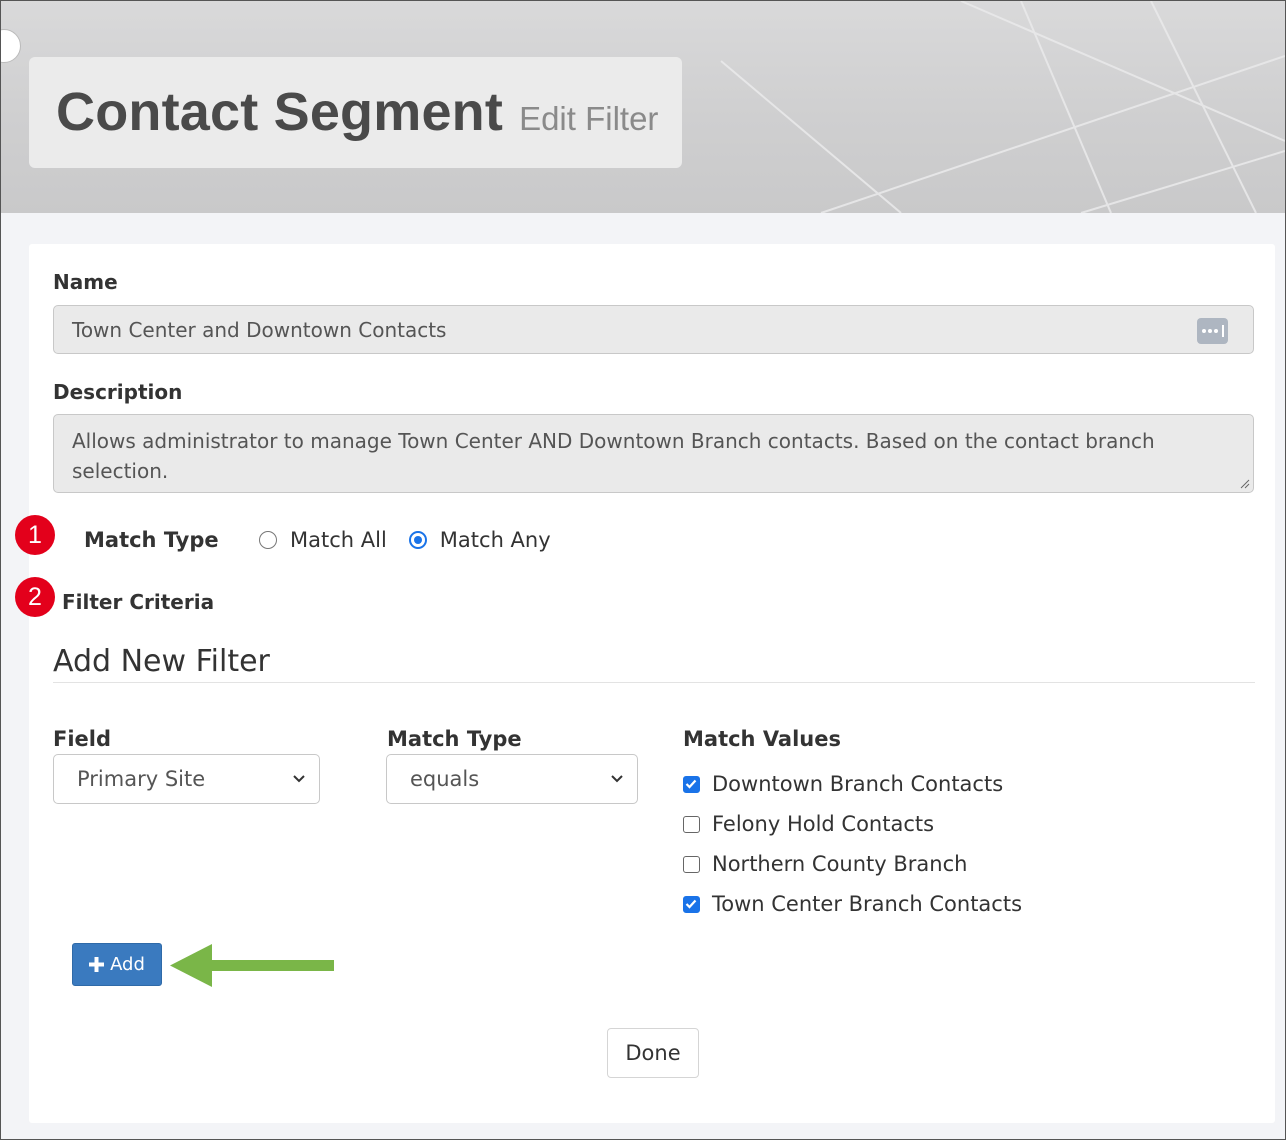 The image size is (1286, 1140). Describe the element at coordinates (97, 964) in the screenshot. I see `plus-icon` at that location.